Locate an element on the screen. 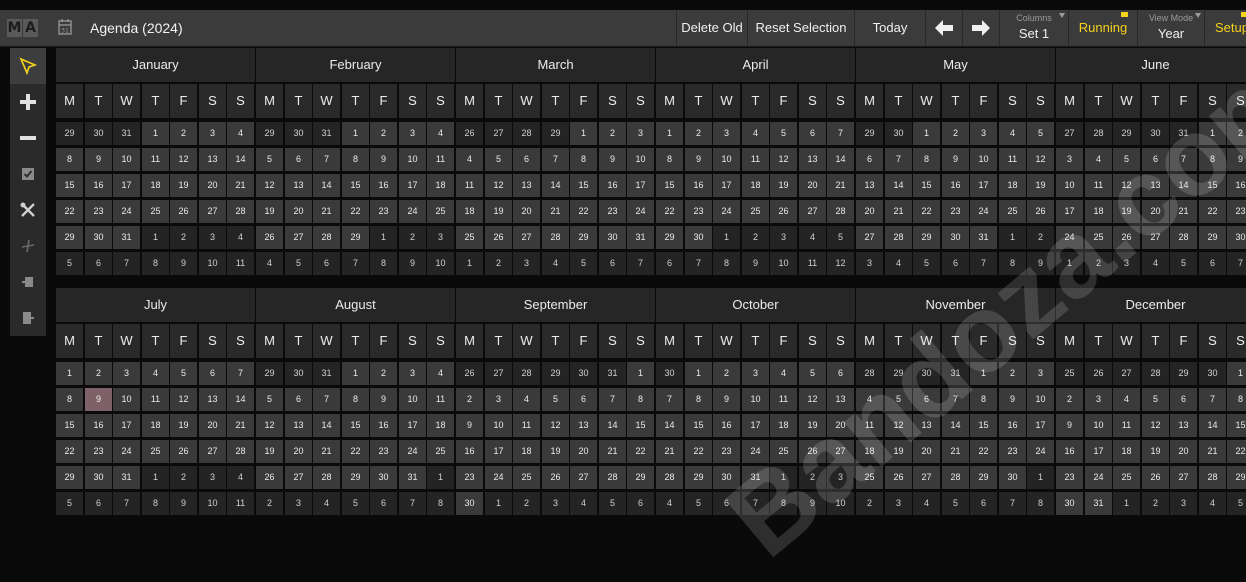 Image resolution: width=1246 pixels, height=582 pixels. tools-button is located at coordinates (28, 210).